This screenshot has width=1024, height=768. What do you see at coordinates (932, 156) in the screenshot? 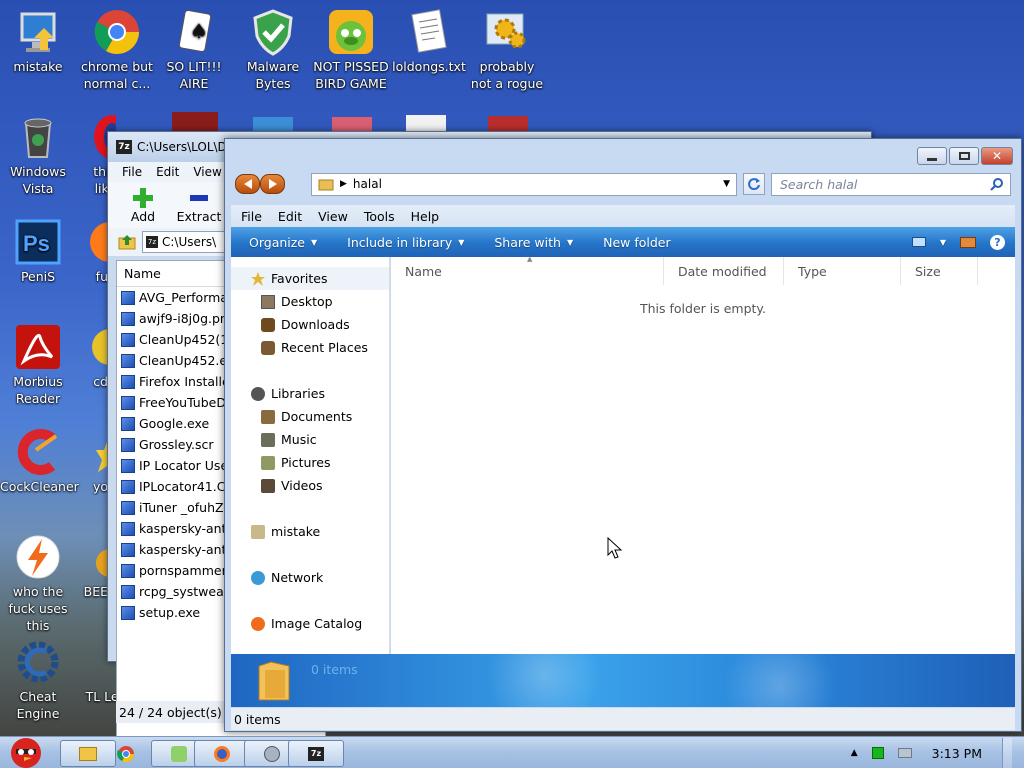
I see `minimize-button` at bounding box center [932, 156].